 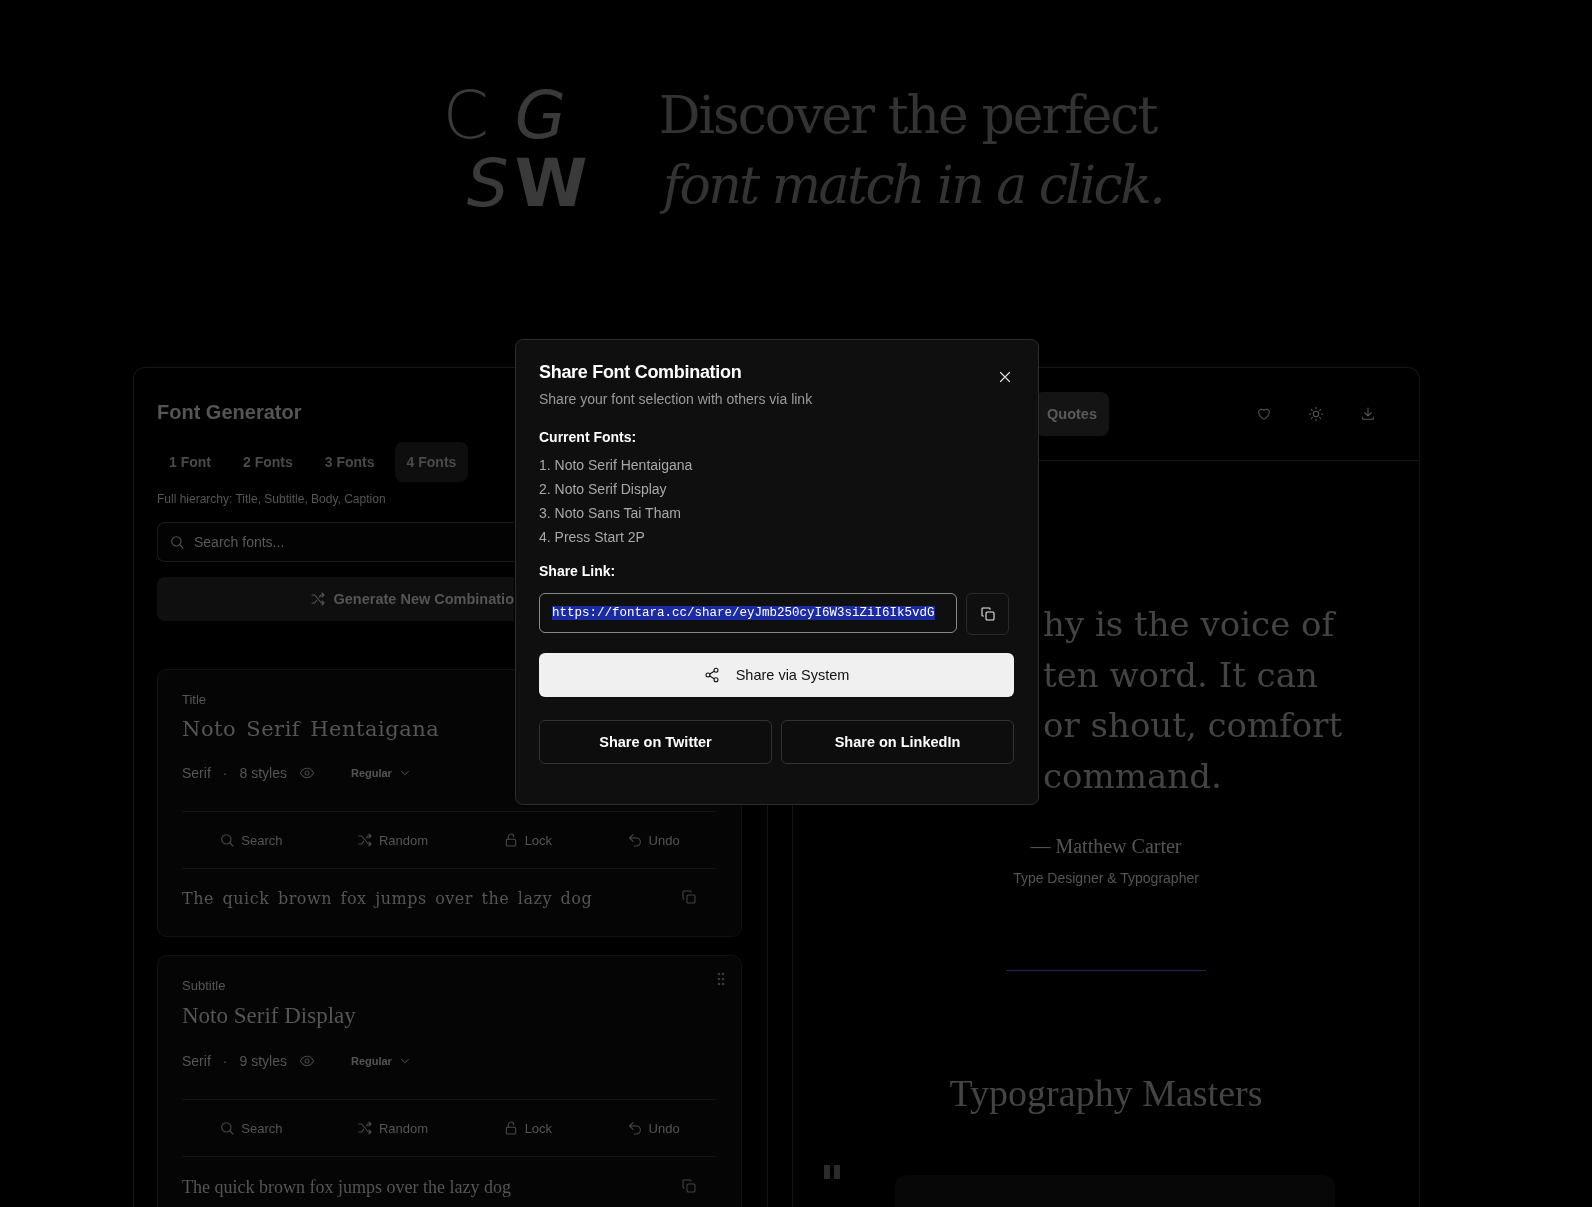 I want to click on tab: 1 Font, so click(x=190, y=462).